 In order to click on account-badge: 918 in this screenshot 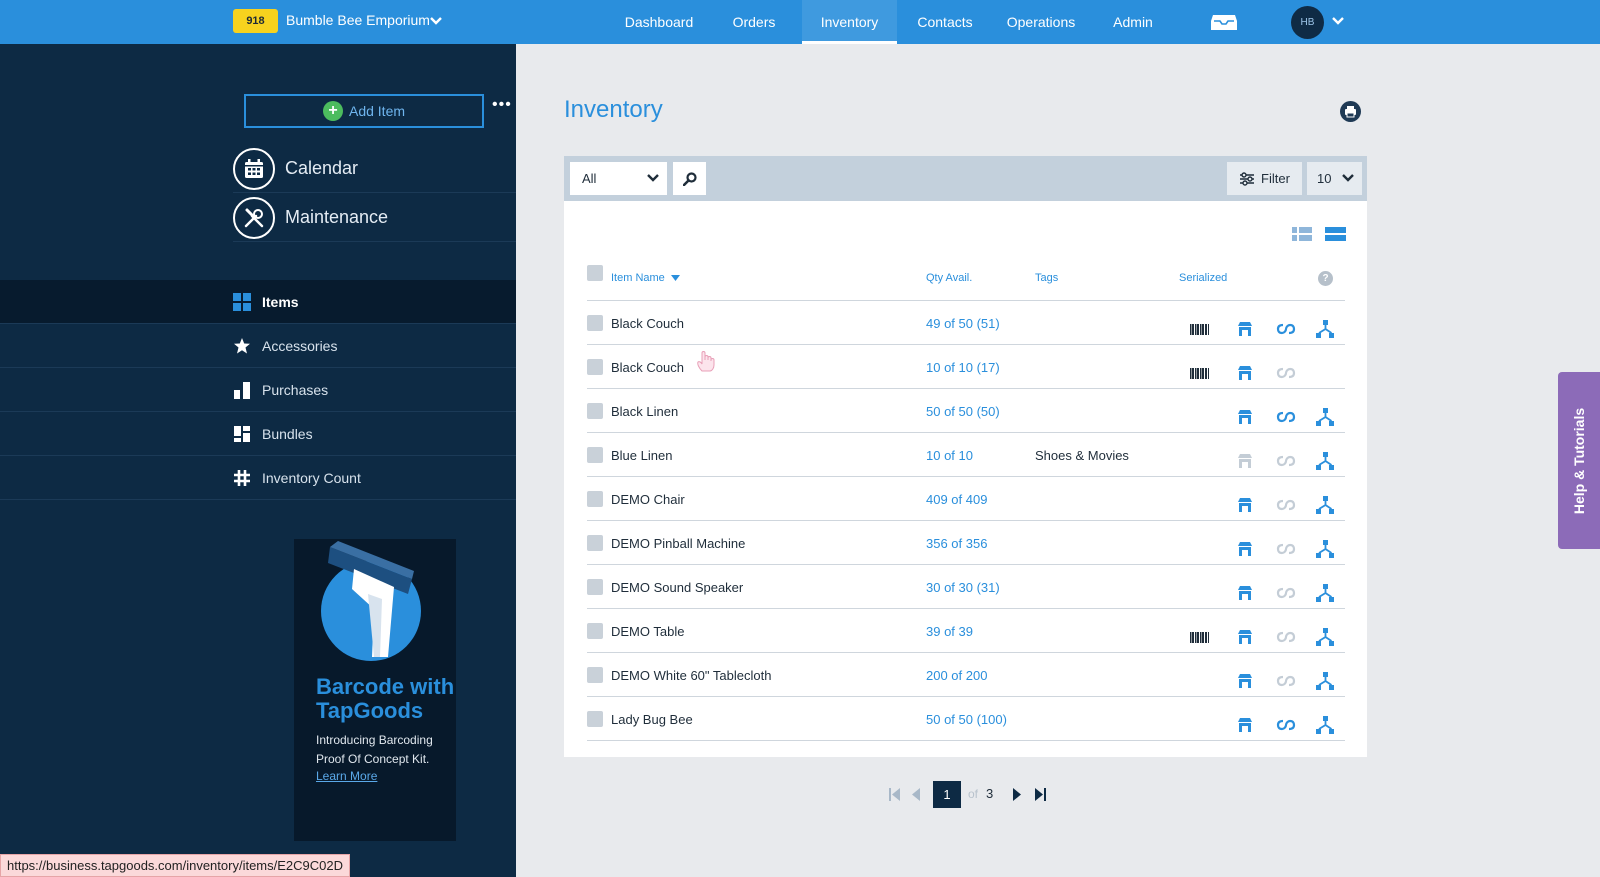, I will do `click(255, 21)`.